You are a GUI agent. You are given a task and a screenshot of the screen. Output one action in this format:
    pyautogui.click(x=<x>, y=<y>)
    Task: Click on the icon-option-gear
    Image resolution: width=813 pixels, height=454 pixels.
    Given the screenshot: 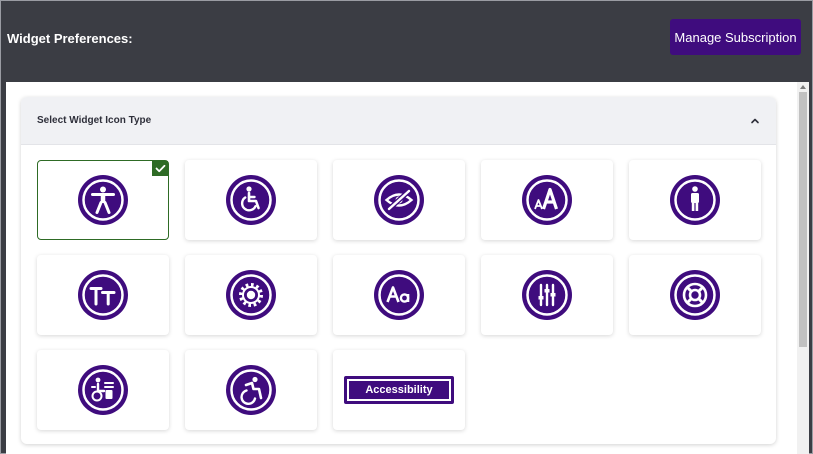 What is the action you would take?
    pyautogui.click(x=251, y=295)
    